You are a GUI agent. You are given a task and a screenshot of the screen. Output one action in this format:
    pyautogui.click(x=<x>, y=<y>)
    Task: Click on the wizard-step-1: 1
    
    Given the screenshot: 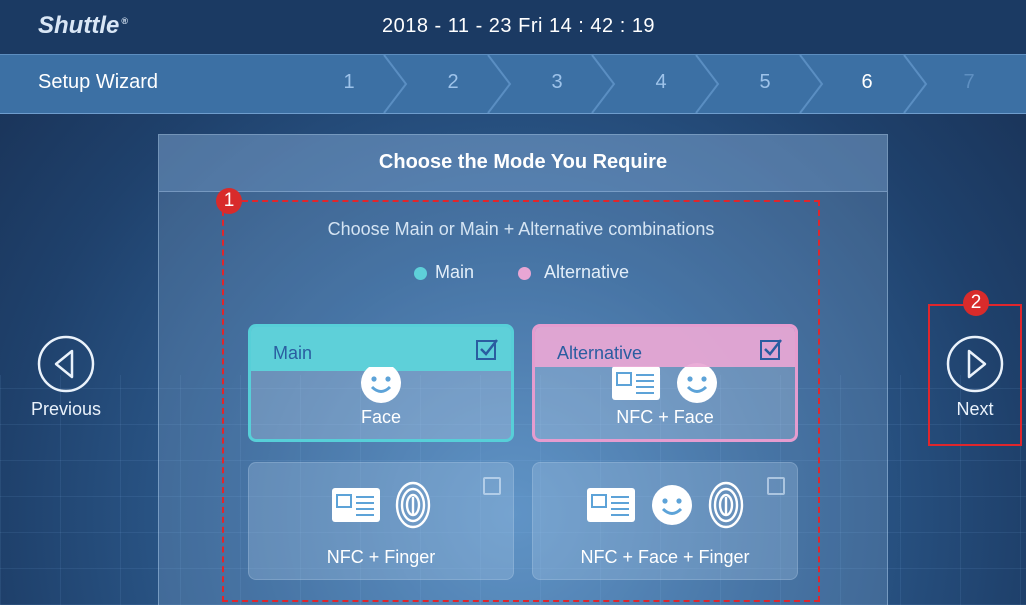 What is the action you would take?
    pyautogui.click(x=349, y=82)
    